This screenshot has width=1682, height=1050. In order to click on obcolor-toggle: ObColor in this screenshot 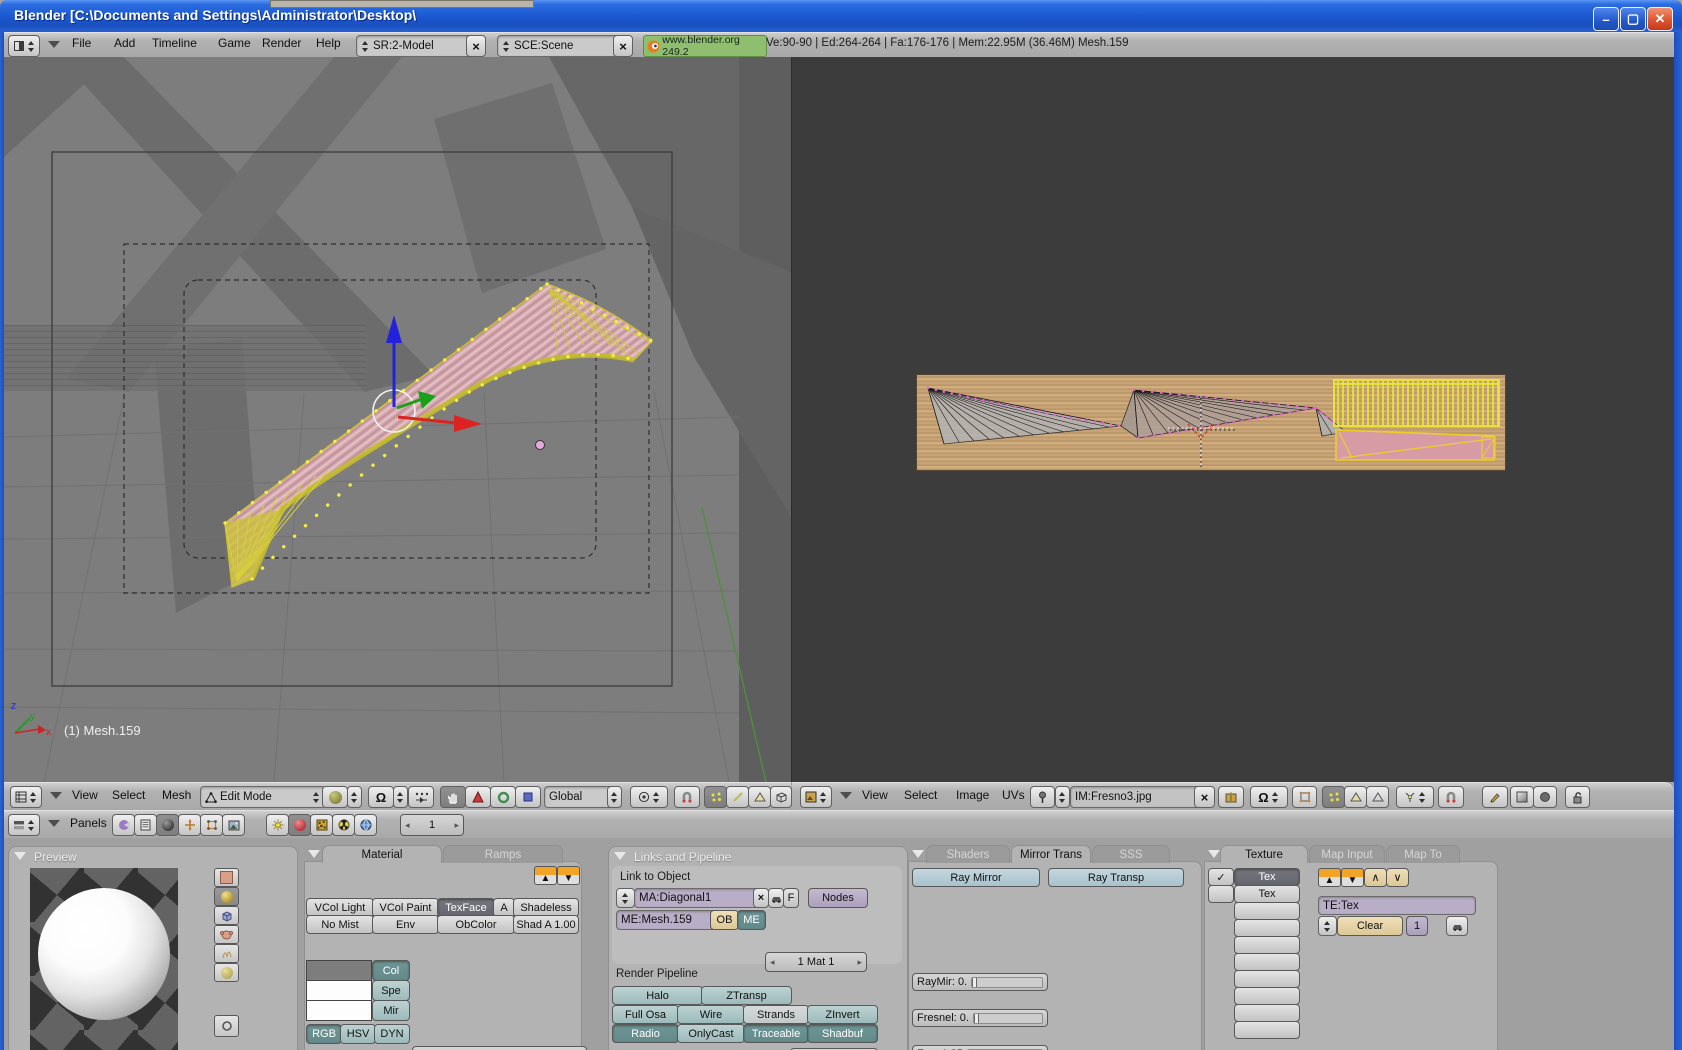, I will do `click(476, 924)`.